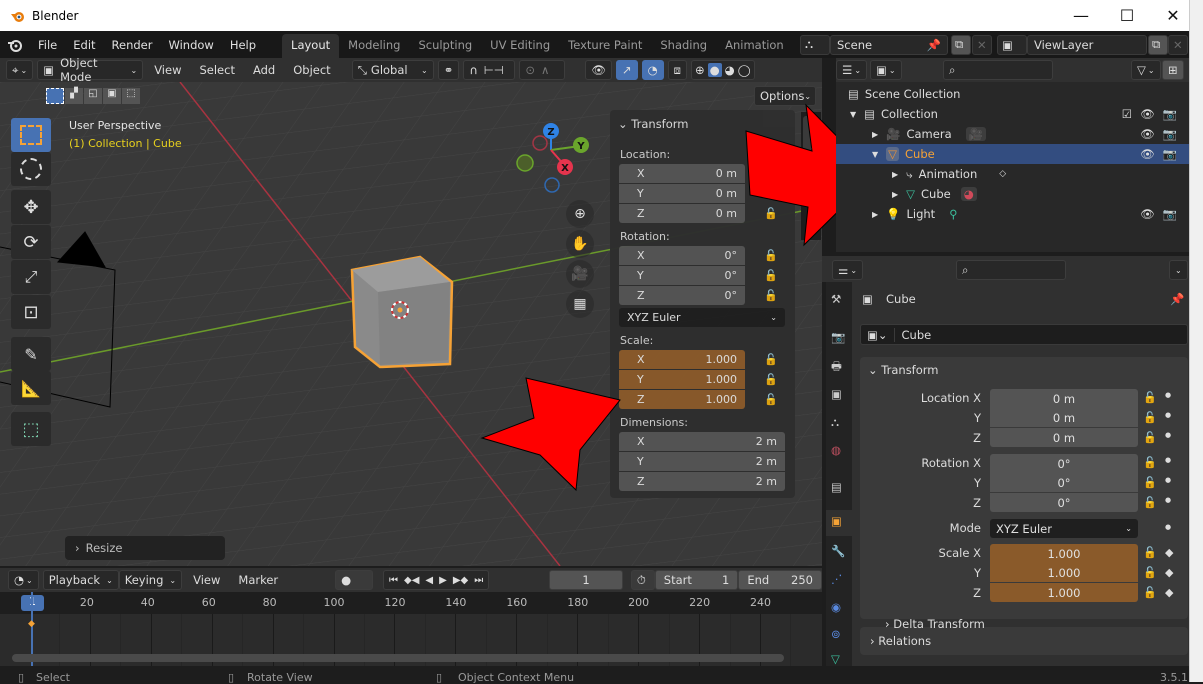 Image resolution: width=1203 pixels, height=684 pixels. I want to click on xray-toggle-button: ⧈, so click(677, 70).